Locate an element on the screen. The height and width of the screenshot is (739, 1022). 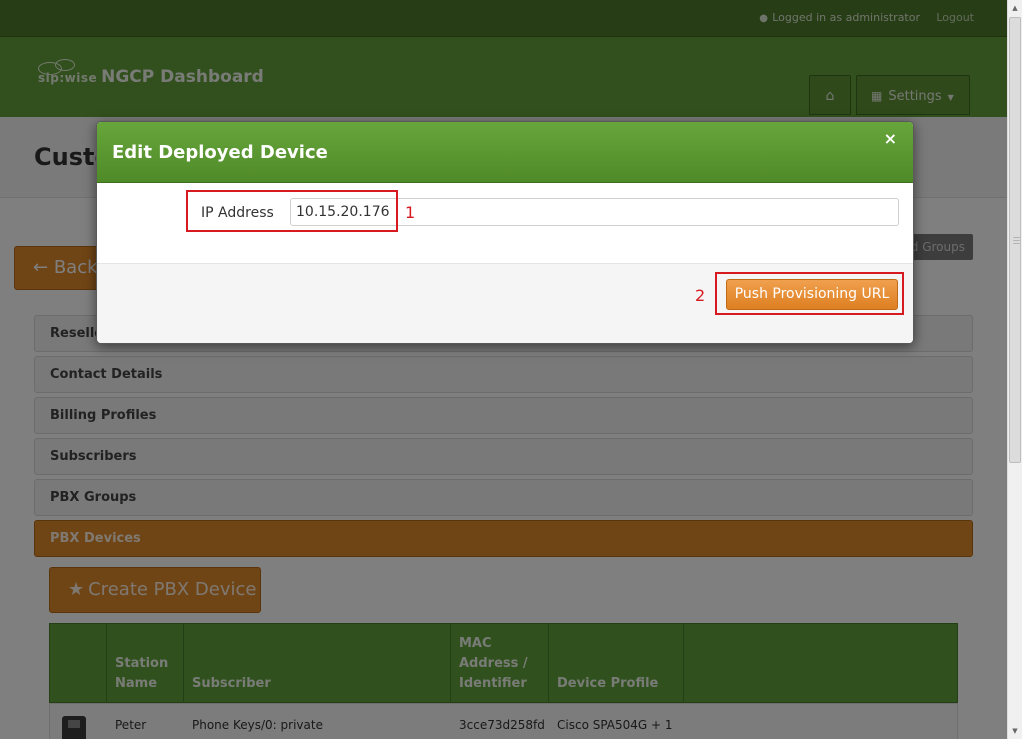
vertical-scrollbar: ▲ — — — ▼ is located at coordinates (1014, 369).